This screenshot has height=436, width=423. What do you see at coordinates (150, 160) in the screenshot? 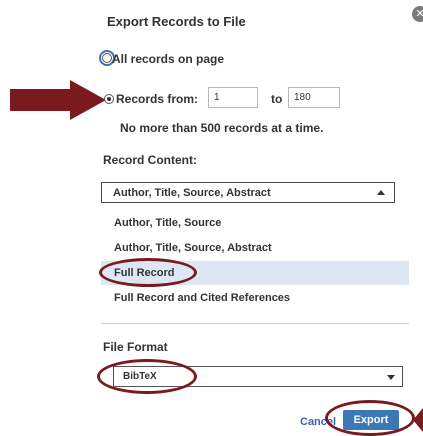
I see `record-content-label: Record Content:` at bounding box center [150, 160].